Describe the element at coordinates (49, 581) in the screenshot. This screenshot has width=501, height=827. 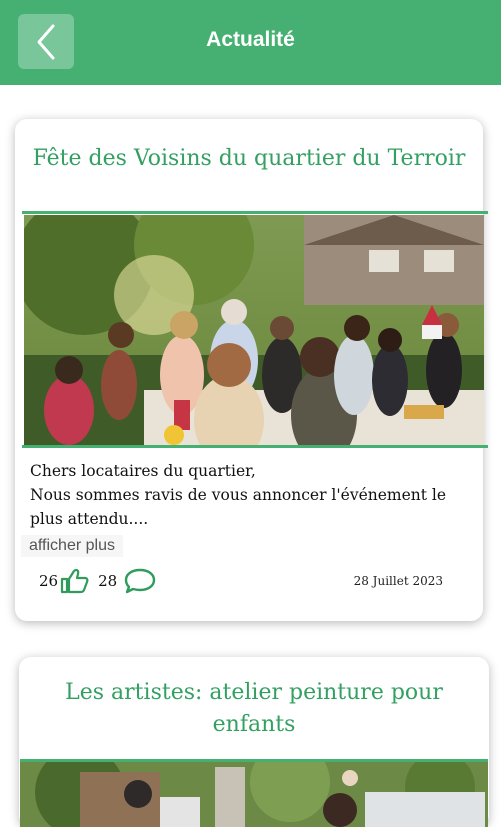
I see `like-count: 26` at that location.